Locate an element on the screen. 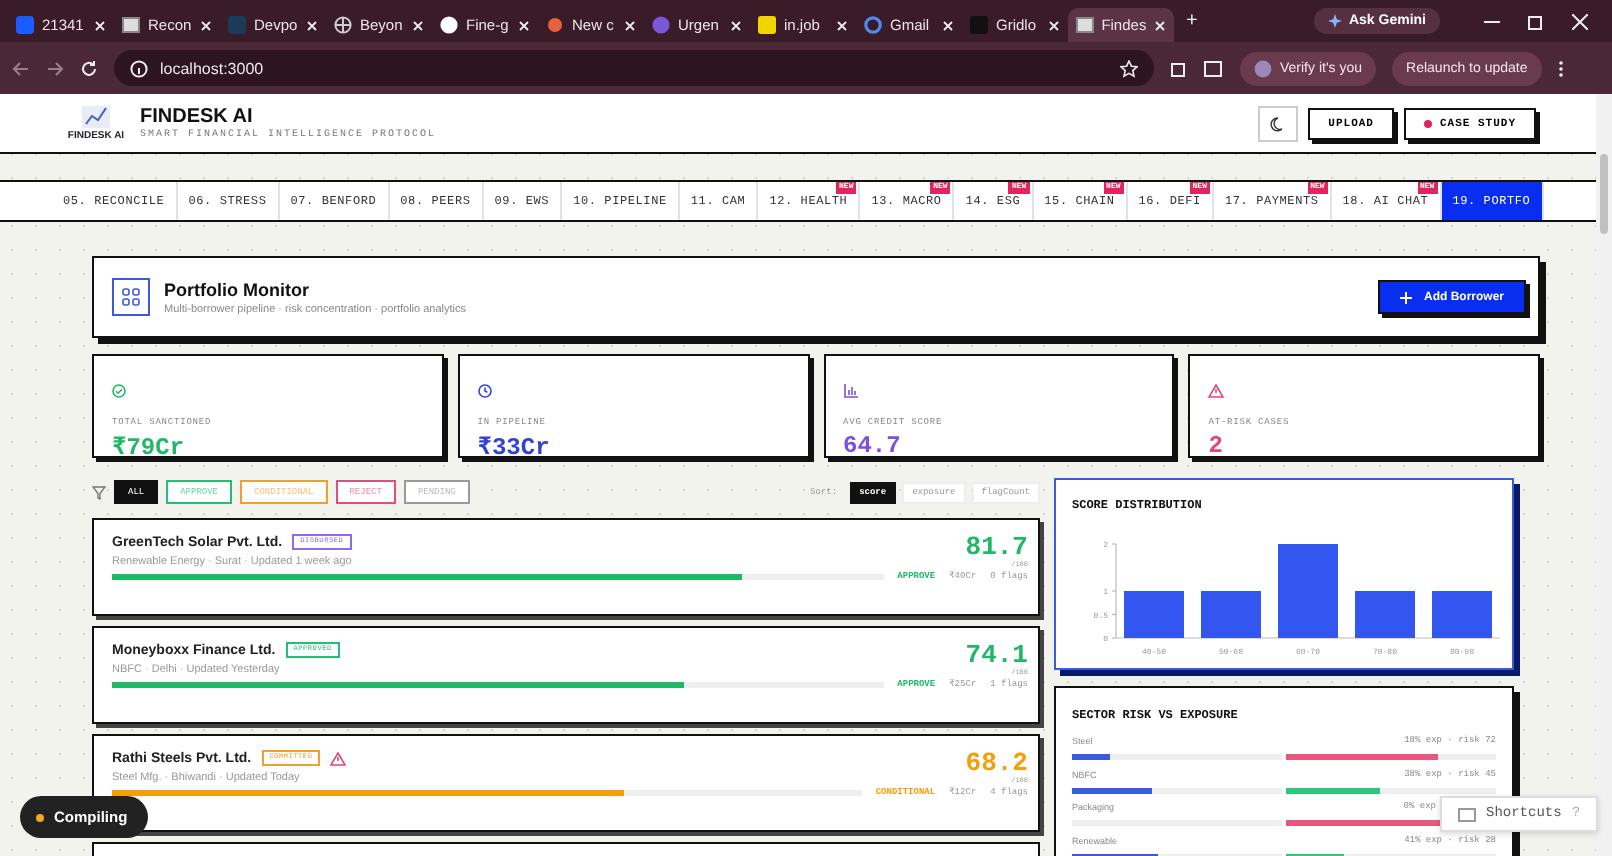 Image resolution: width=1612 pixels, height=856 pixels. stat-value: 2 is located at coordinates (1216, 446).